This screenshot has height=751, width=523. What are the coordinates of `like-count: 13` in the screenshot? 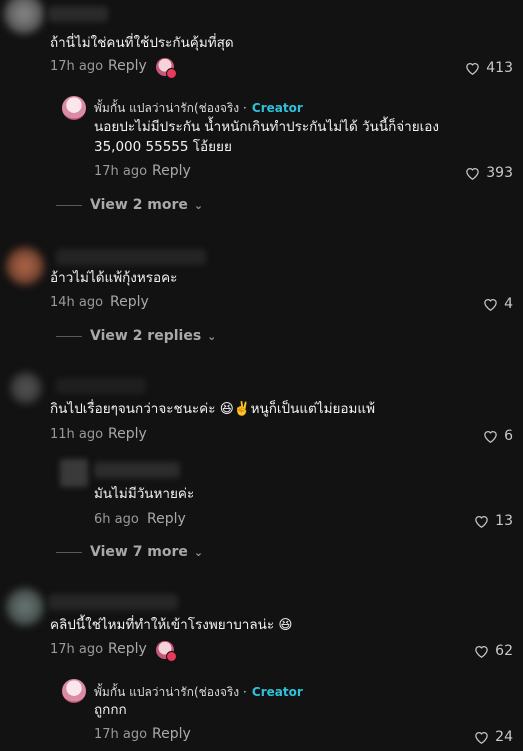 It's located at (504, 521).